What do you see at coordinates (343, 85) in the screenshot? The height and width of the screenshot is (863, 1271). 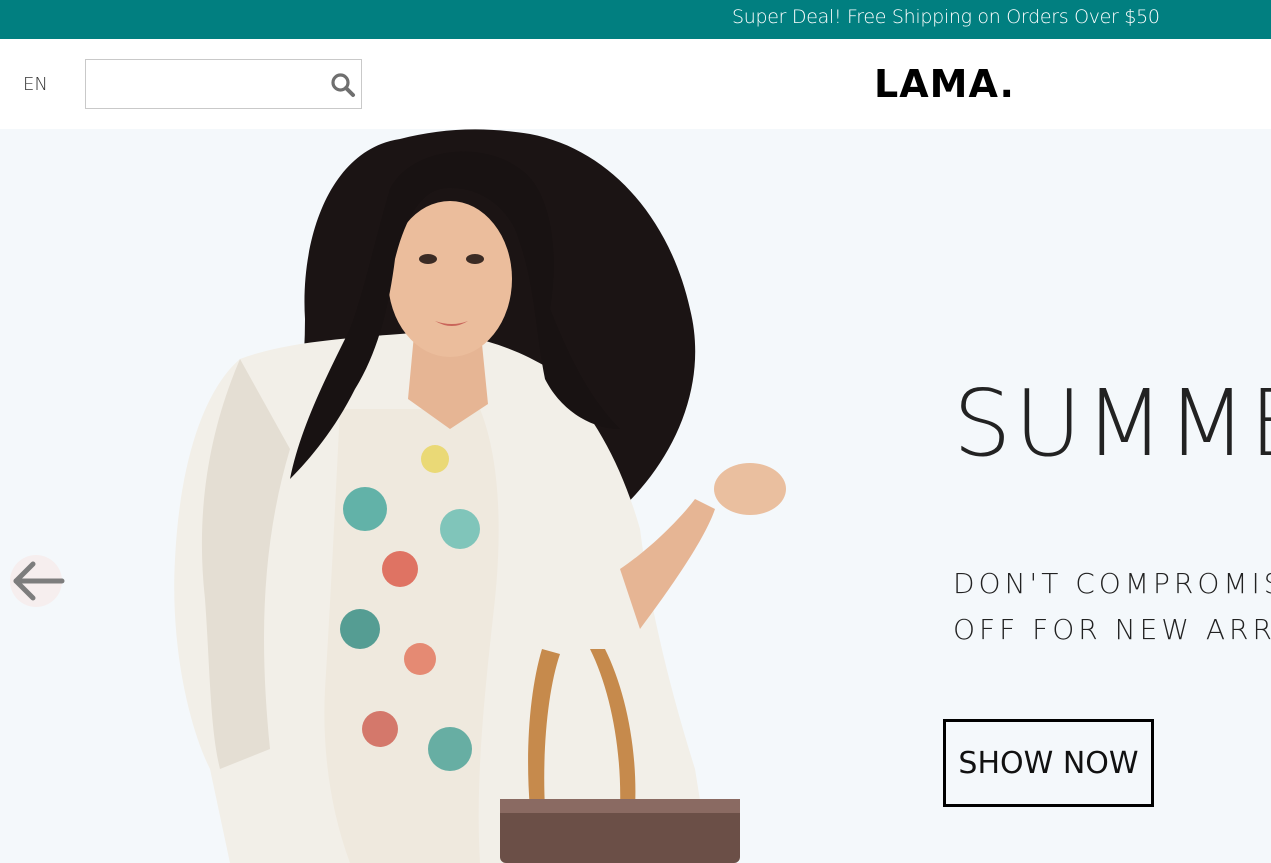 I see `search-icon` at bounding box center [343, 85].